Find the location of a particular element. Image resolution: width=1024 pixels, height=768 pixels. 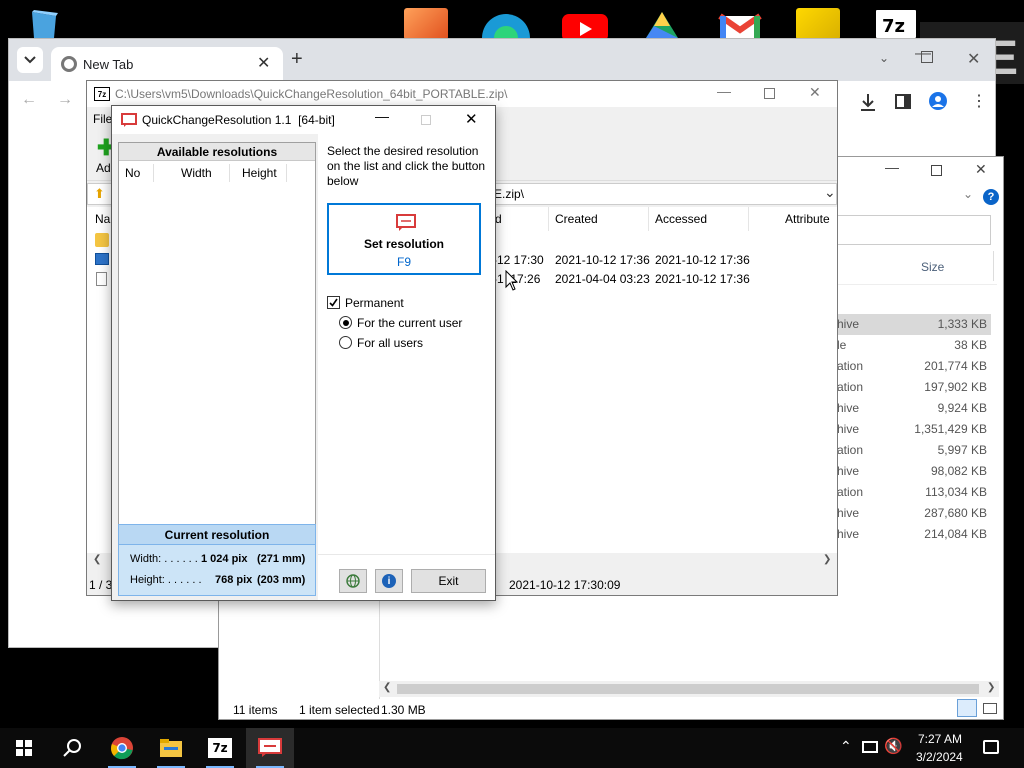

close-tab-icon: ✕ is located at coordinates (263, 63).